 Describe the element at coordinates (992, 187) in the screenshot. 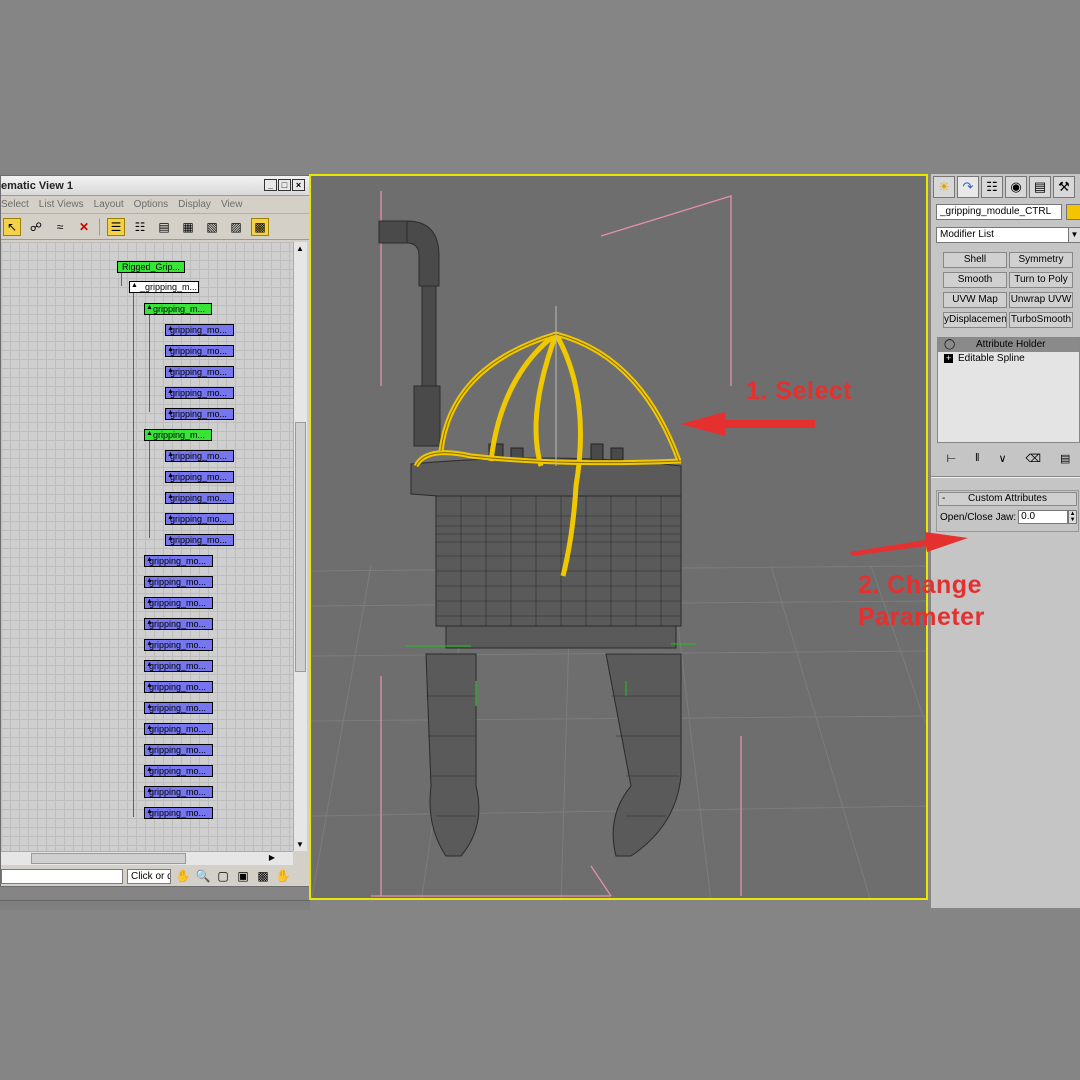

I see `hierarchy-tab-icon: ☷` at that location.